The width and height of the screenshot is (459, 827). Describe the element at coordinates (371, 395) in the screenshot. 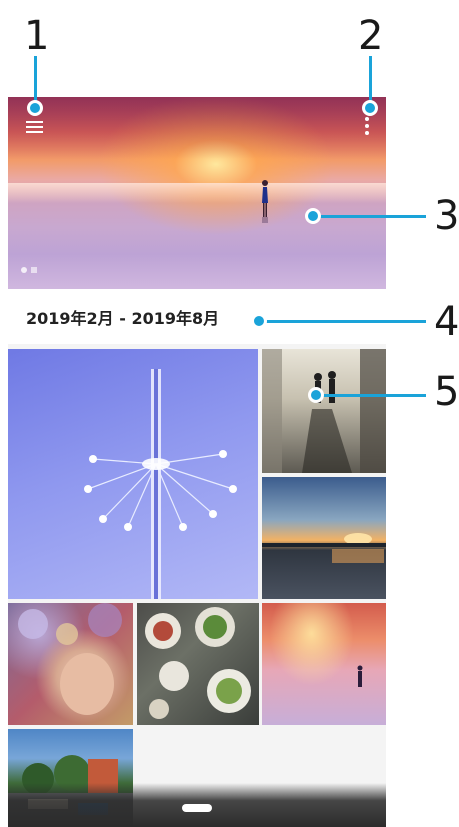

I see `callout-5-line` at that location.